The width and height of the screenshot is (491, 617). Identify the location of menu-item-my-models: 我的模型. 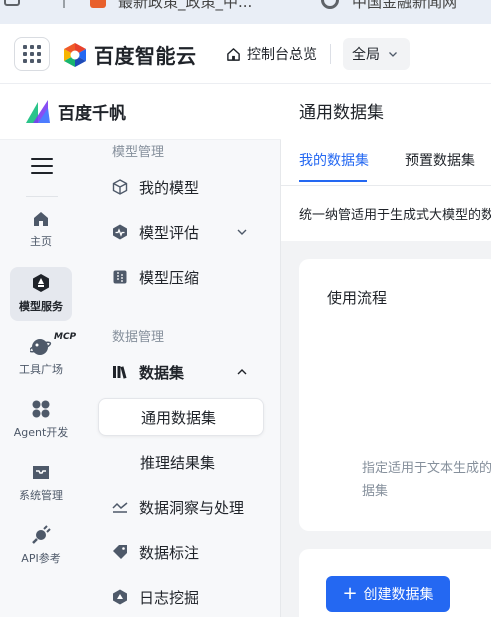
(181, 187).